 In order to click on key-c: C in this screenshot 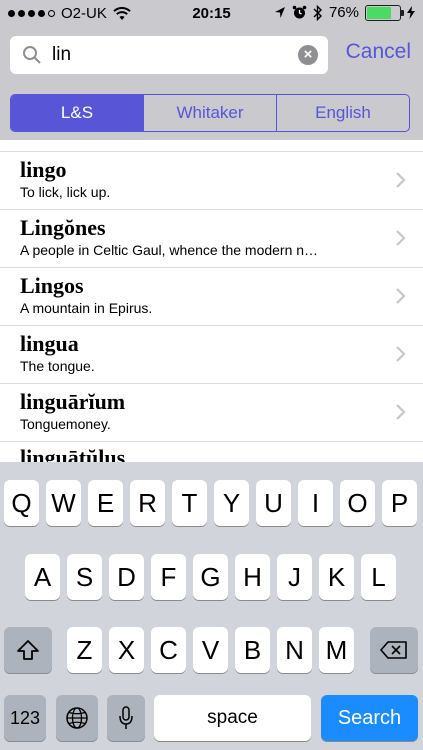, I will do `click(168, 650)`.